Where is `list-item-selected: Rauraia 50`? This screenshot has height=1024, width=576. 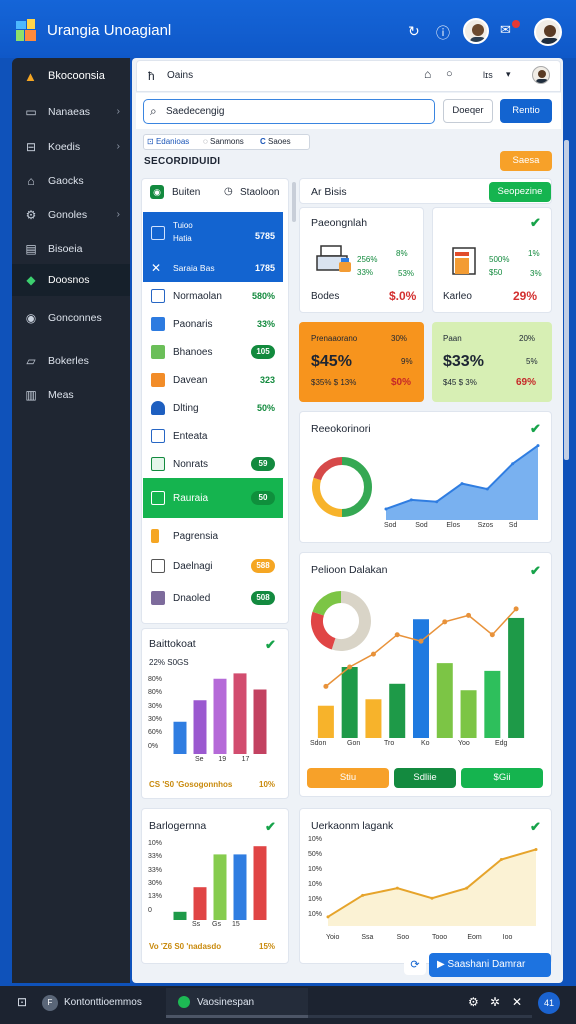 list-item-selected: Rauraia 50 is located at coordinates (213, 498).